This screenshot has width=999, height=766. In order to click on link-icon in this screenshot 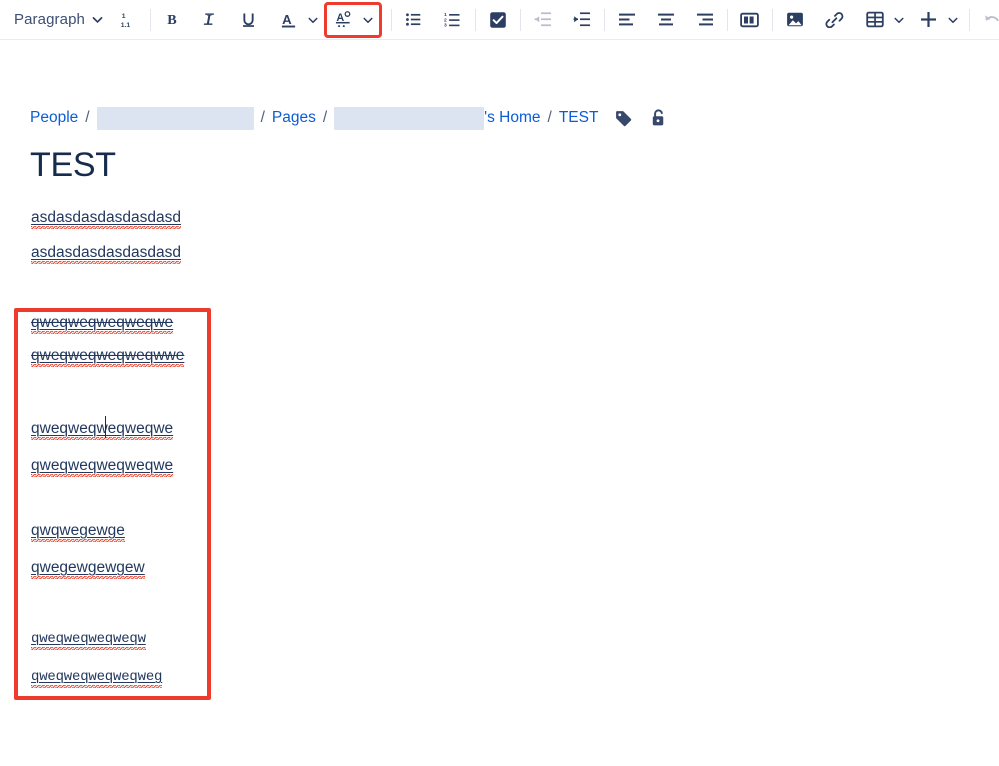, I will do `click(835, 20)`.